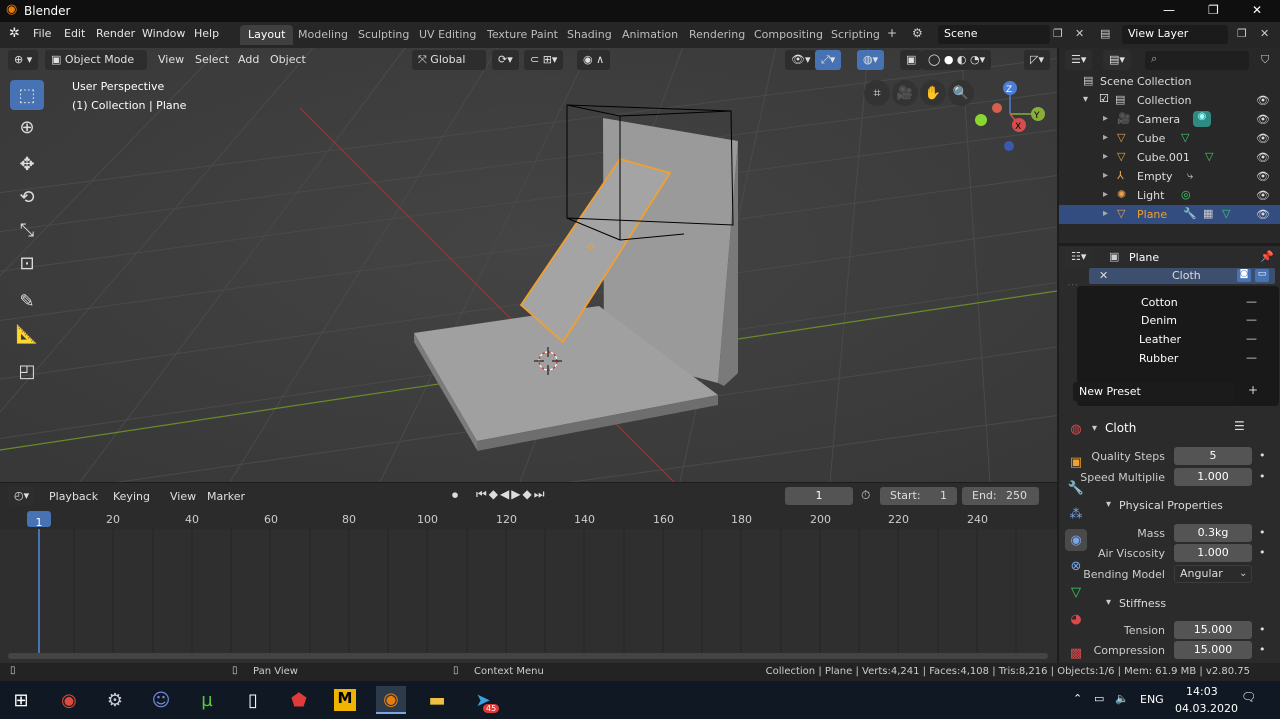 The height and width of the screenshot is (719, 1280). What do you see at coordinates (1076, 429) in the screenshot?
I see `tab-world: ◍` at bounding box center [1076, 429].